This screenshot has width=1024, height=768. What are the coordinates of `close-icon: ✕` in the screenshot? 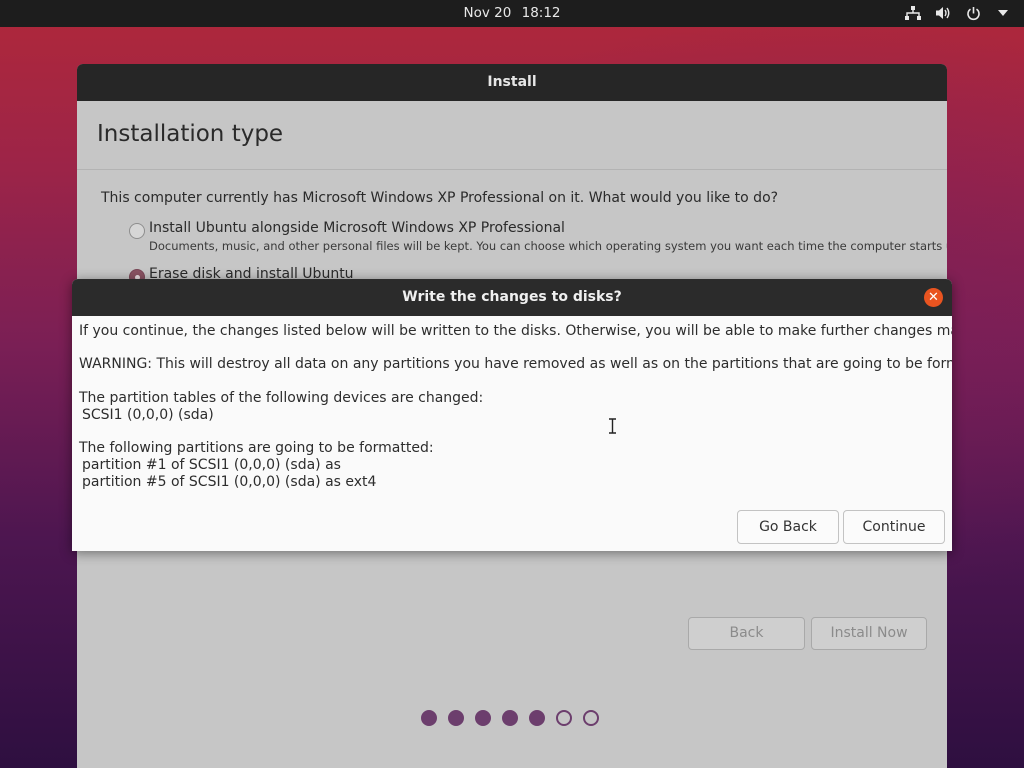 It's located at (933, 297).